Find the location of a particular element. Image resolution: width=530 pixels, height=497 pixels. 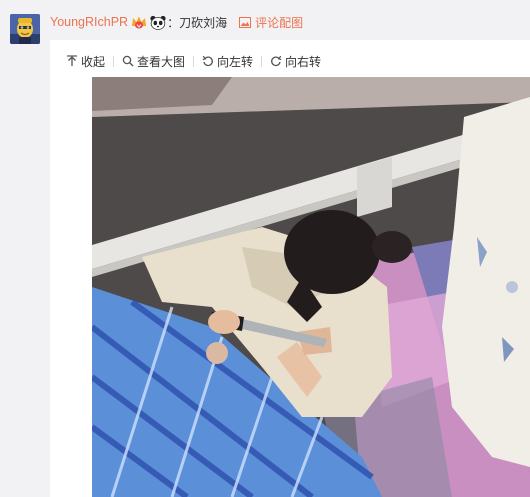

image-toolbar: 收起 查看大图 向左转 向右转 is located at coordinates (193, 61).